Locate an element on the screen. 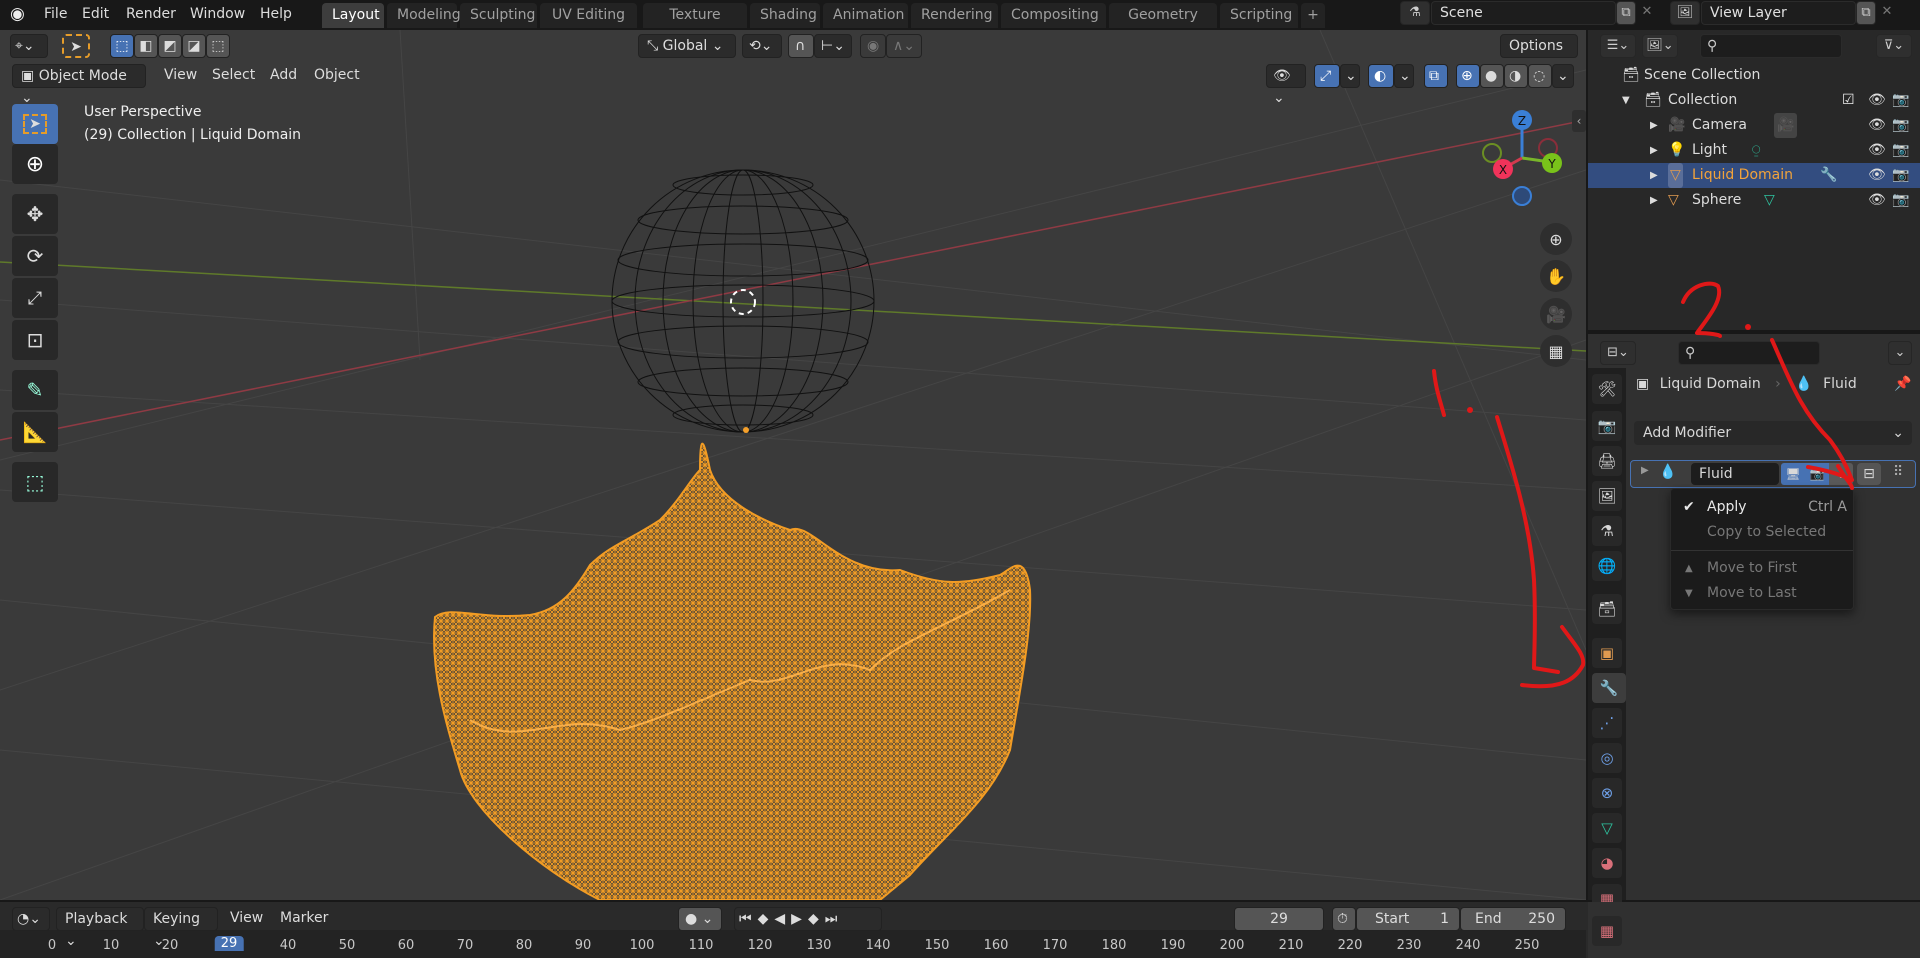  material-preview-icon: ◑ is located at coordinates (1516, 76).